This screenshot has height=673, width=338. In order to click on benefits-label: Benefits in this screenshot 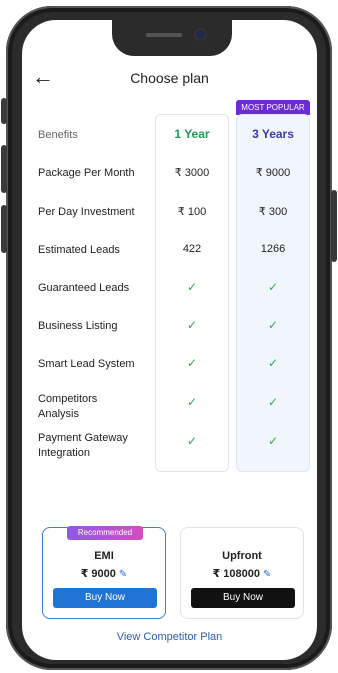, I will do `click(58, 135)`.